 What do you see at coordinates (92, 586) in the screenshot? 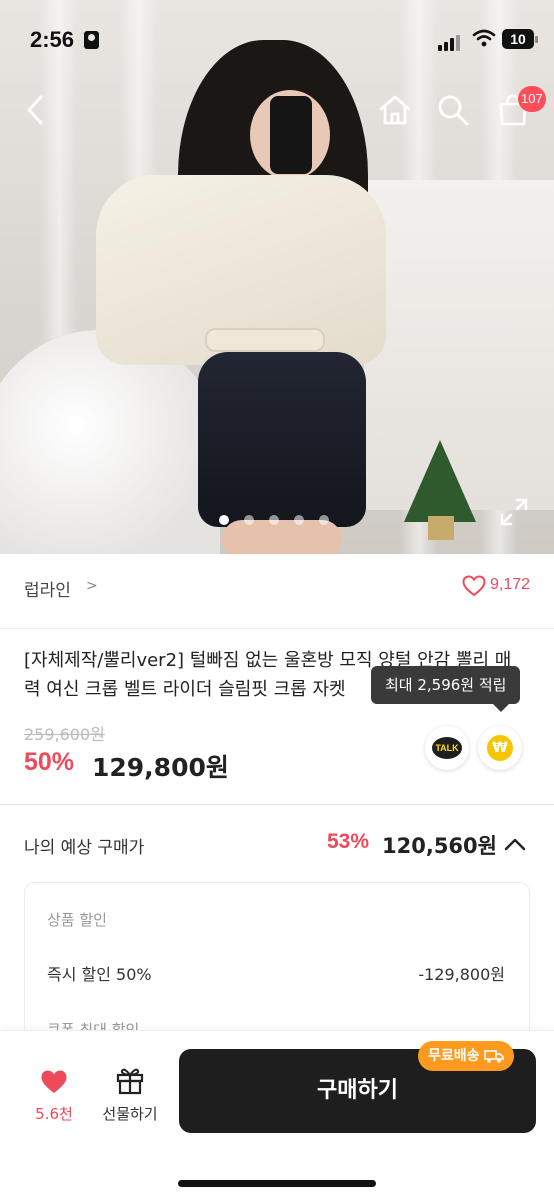
I see `brand-arrow-icon: >` at bounding box center [92, 586].